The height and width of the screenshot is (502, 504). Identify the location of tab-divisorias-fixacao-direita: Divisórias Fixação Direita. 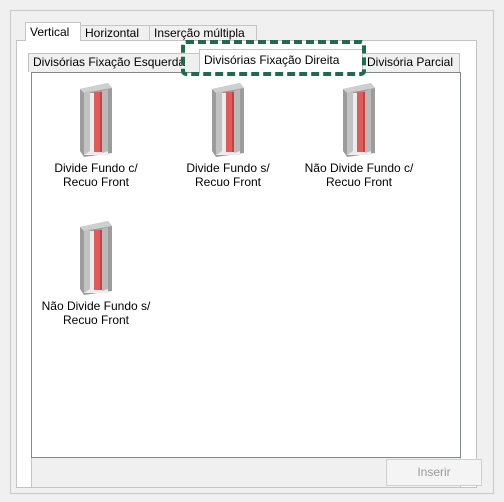
(281, 61).